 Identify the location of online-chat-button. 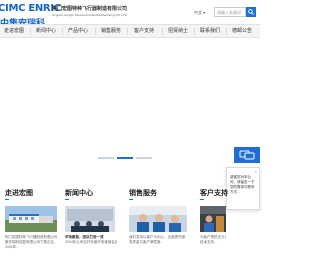
(247, 155).